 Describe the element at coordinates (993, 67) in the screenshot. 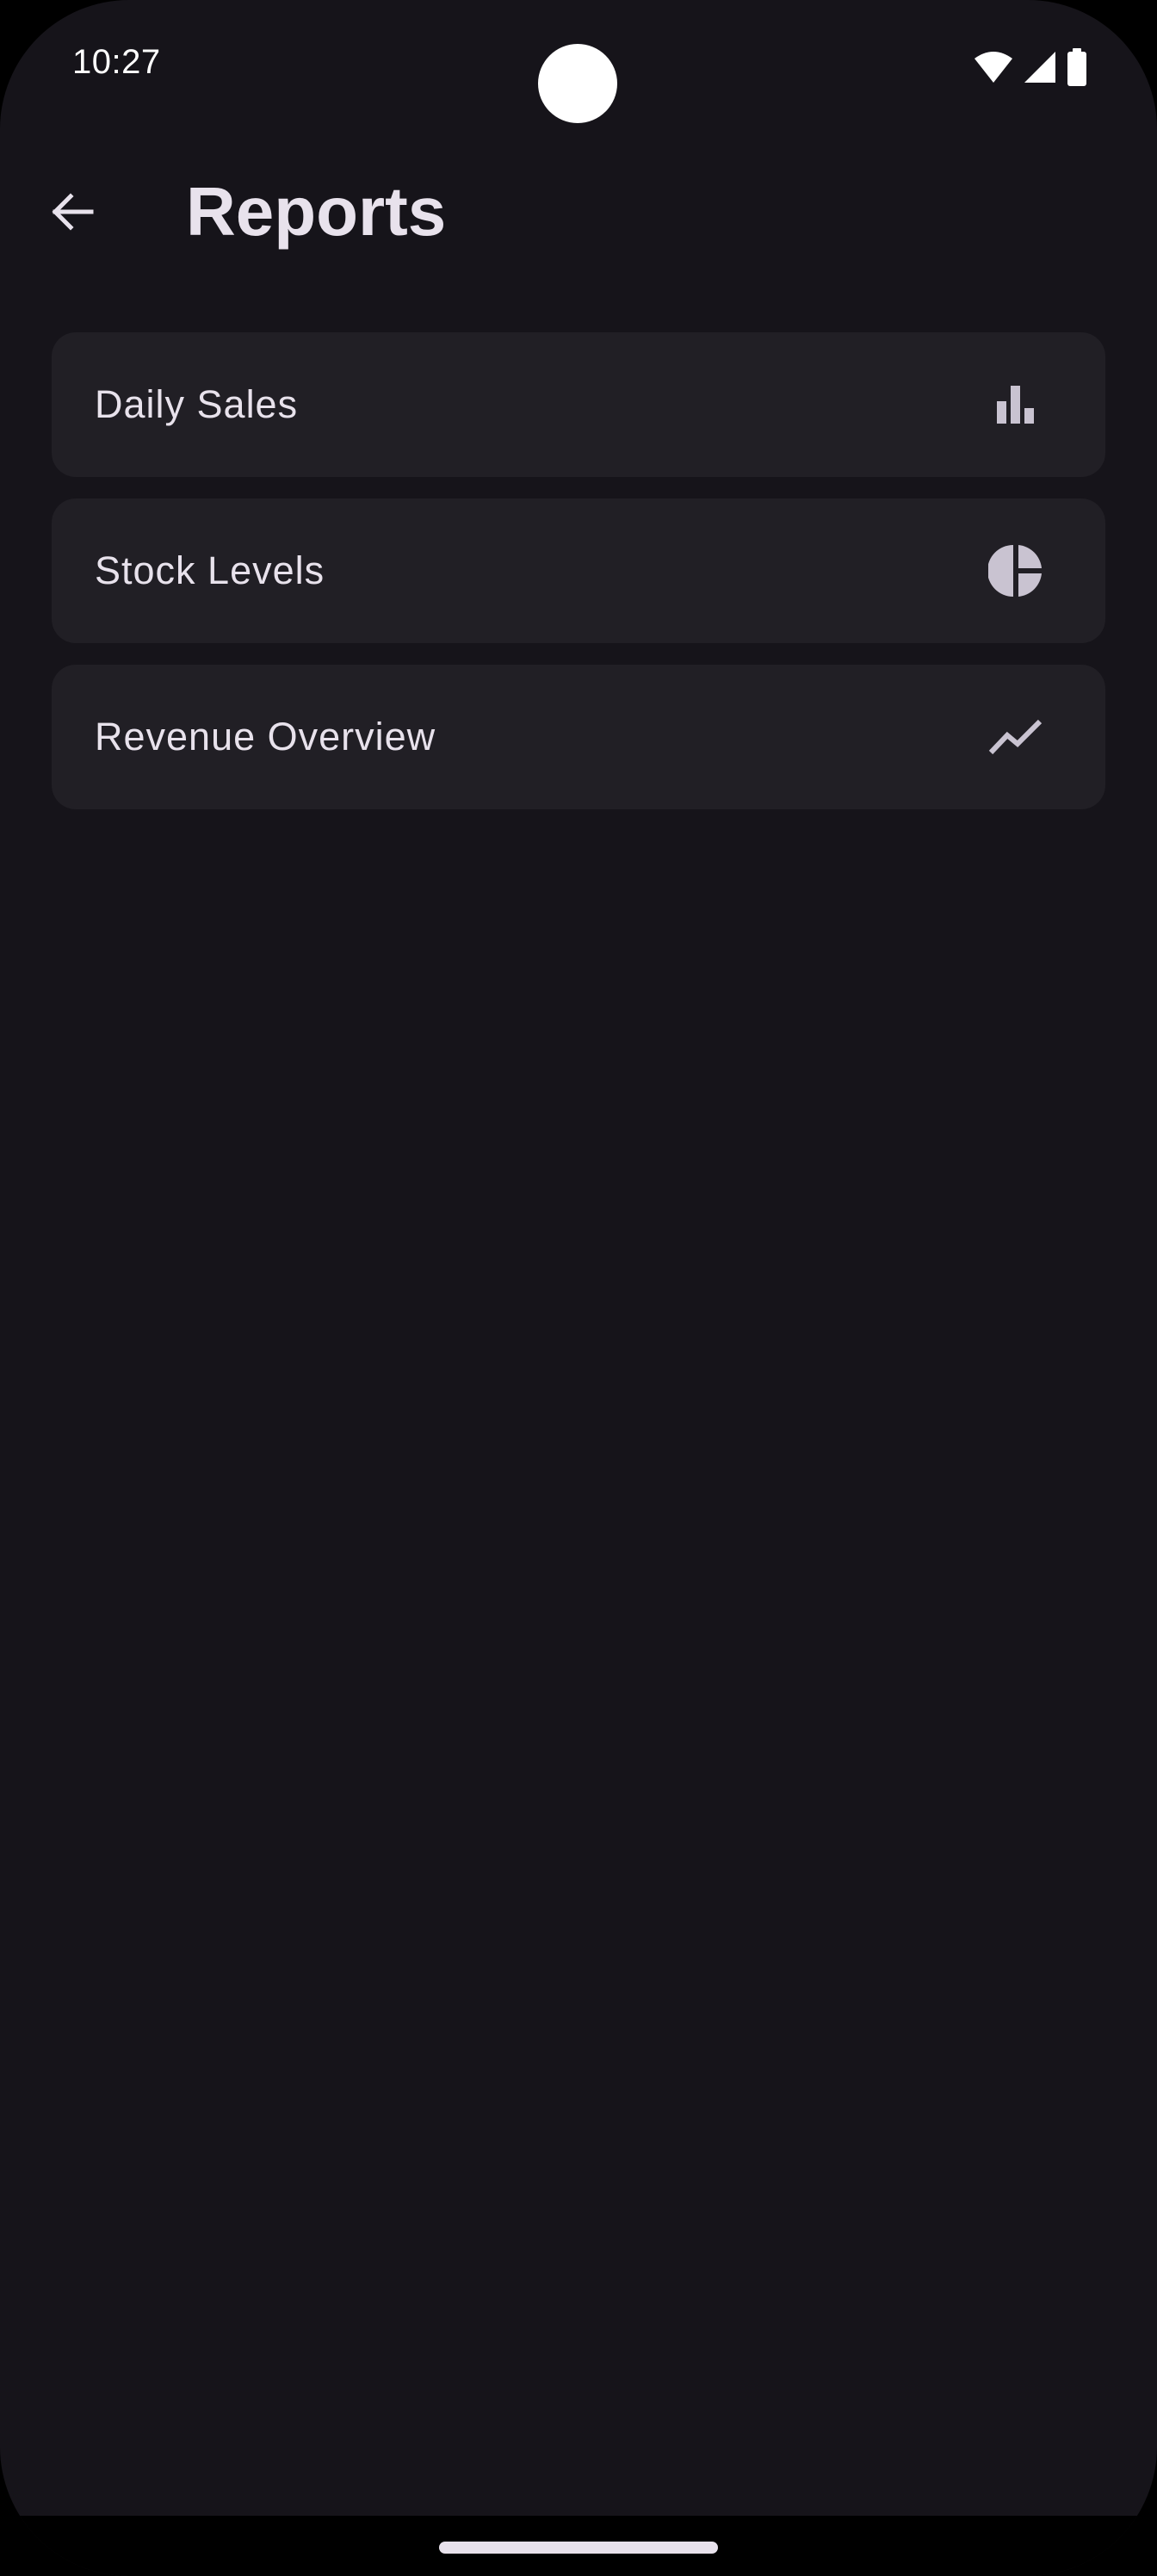

I see `wifi-icon` at that location.